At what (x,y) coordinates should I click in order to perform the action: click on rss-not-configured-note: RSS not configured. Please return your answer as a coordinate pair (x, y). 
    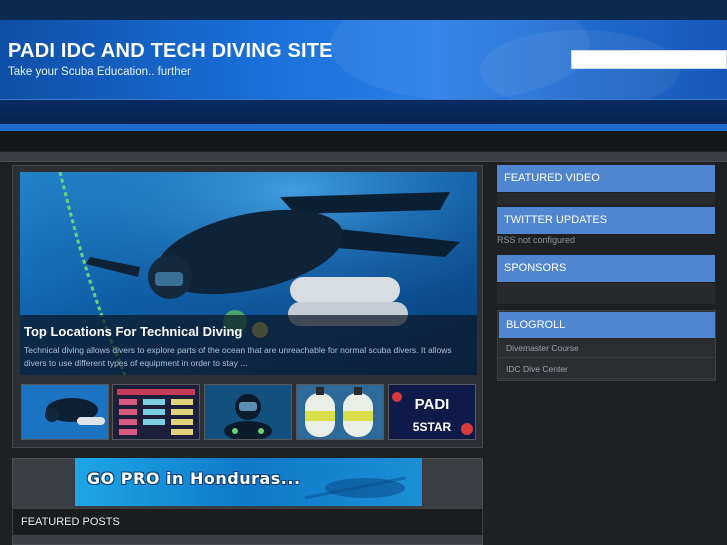
    Looking at the image, I should click on (536, 240).